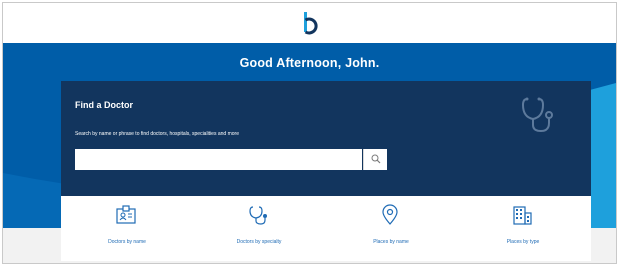  What do you see at coordinates (259, 242) in the screenshot?
I see `doctors-by-specialty-label: Doctors by specialty` at bounding box center [259, 242].